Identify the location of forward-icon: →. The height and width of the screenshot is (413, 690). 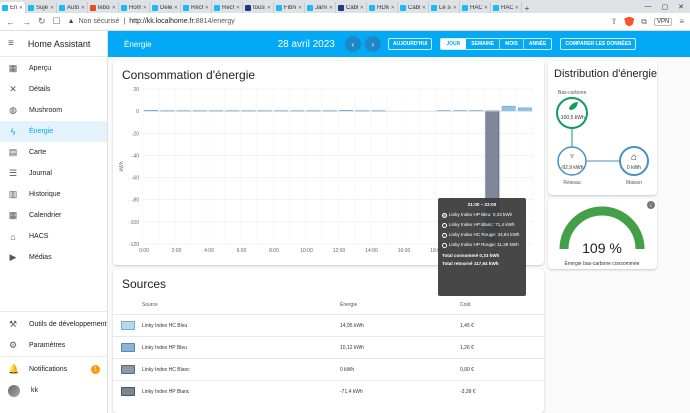
(26, 22).